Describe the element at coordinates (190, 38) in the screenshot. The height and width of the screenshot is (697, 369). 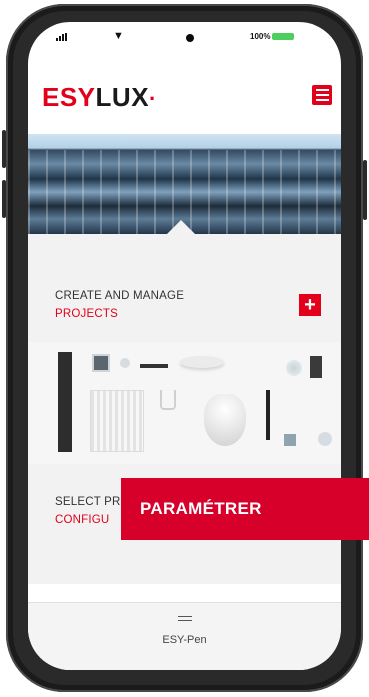
I see `front-camera` at that location.